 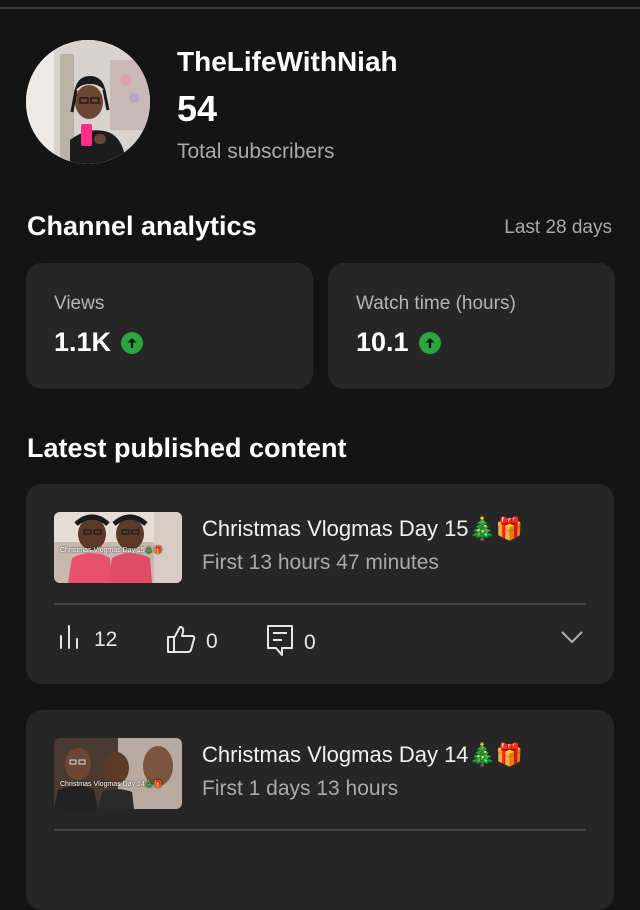 What do you see at coordinates (83, 342) in the screenshot?
I see `views-value: 1.1K` at bounding box center [83, 342].